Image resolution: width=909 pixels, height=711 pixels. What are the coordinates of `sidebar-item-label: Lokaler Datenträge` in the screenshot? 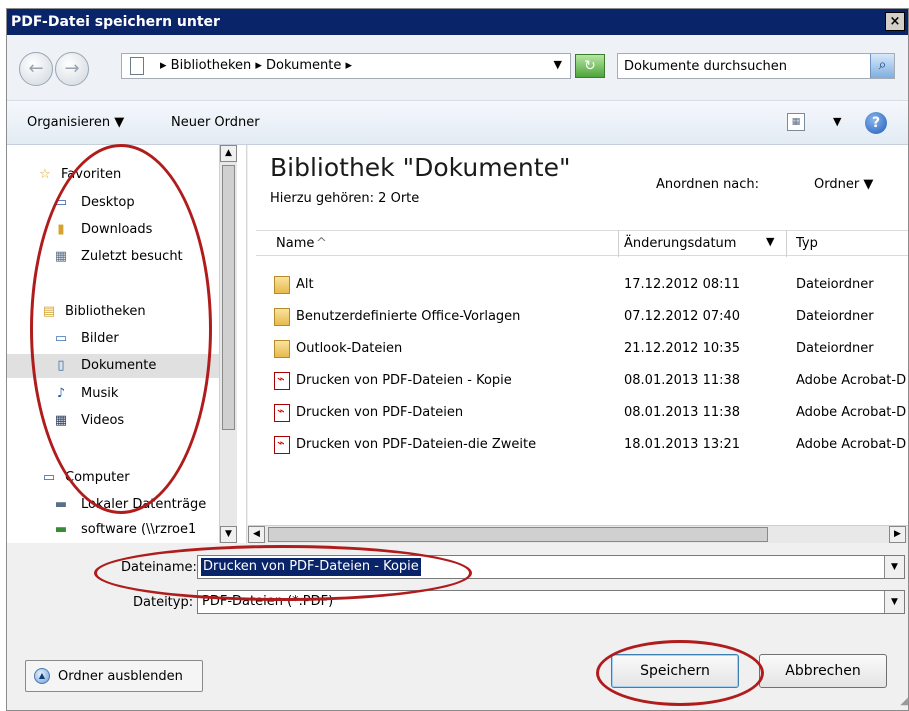 It's located at (144, 504).